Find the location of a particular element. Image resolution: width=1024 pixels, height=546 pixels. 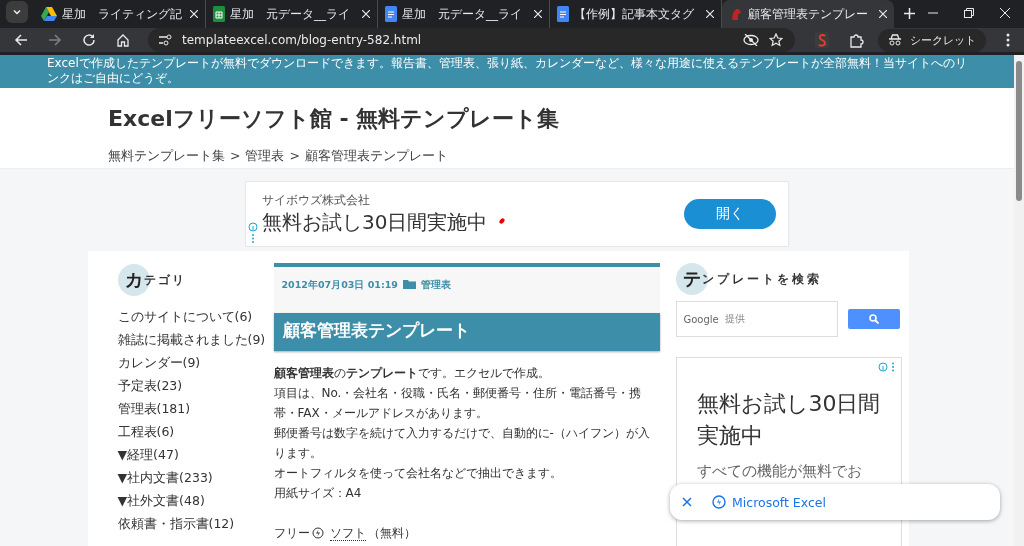

search-field: Google 提供 is located at coordinates (756, 319).